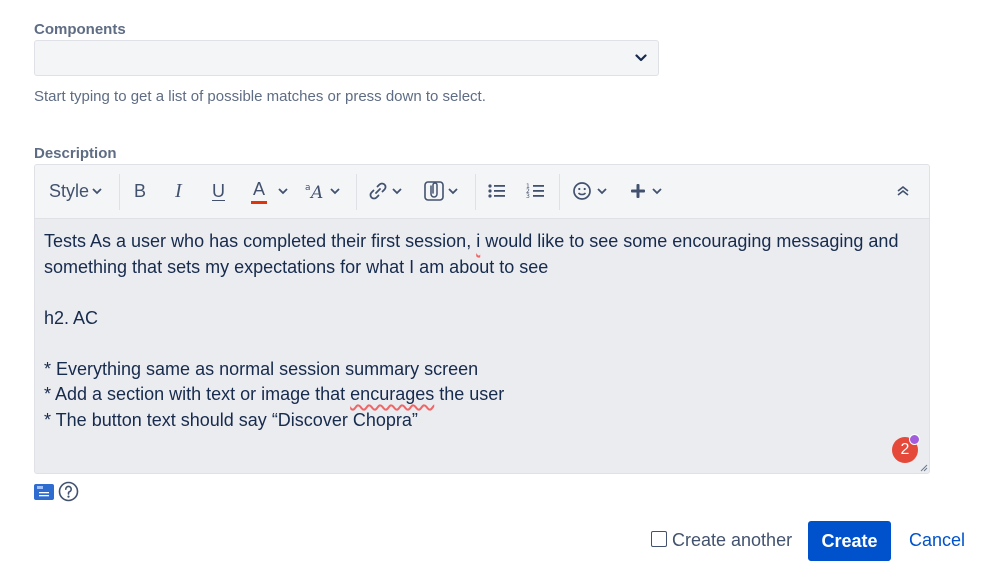 Image resolution: width=999 pixels, height=575 pixels. What do you see at coordinates (69, 190) in the screenshot?
I see `style-label: Style` at bounding box center [69, 190].